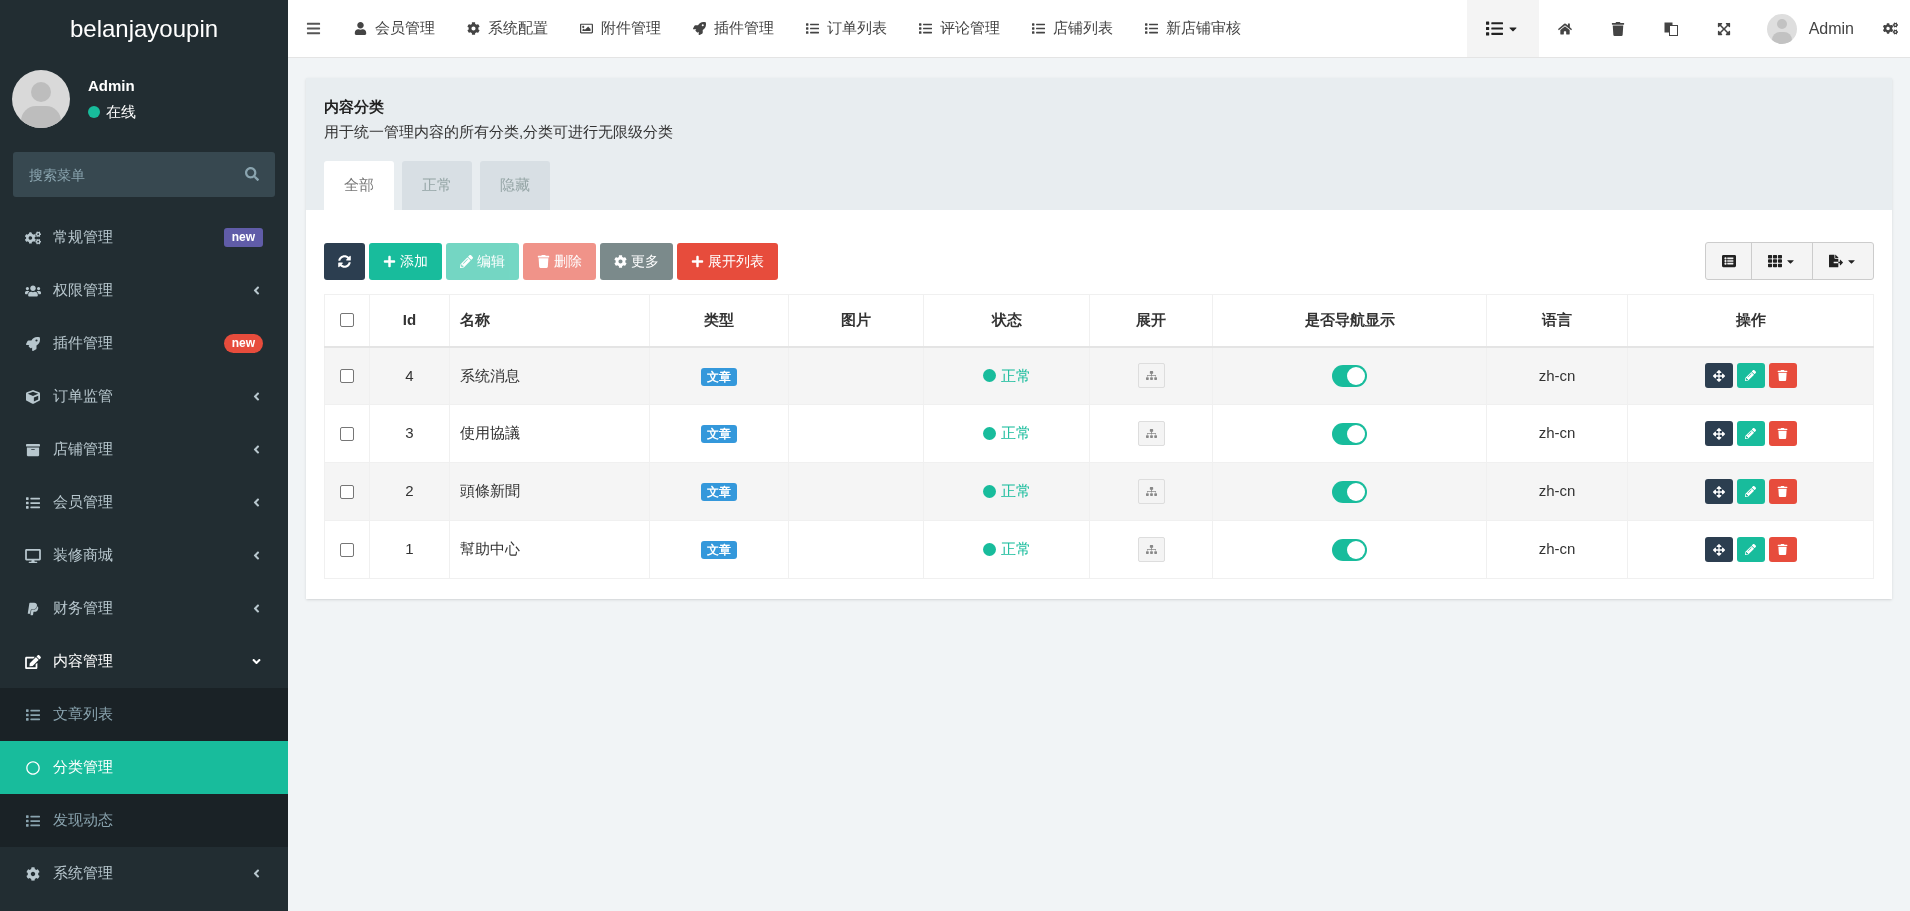 The image size is (1910, 911). Describe the element at coordinates (1750, 319) in the screenshot. I see `column-header: 操作` at that location.